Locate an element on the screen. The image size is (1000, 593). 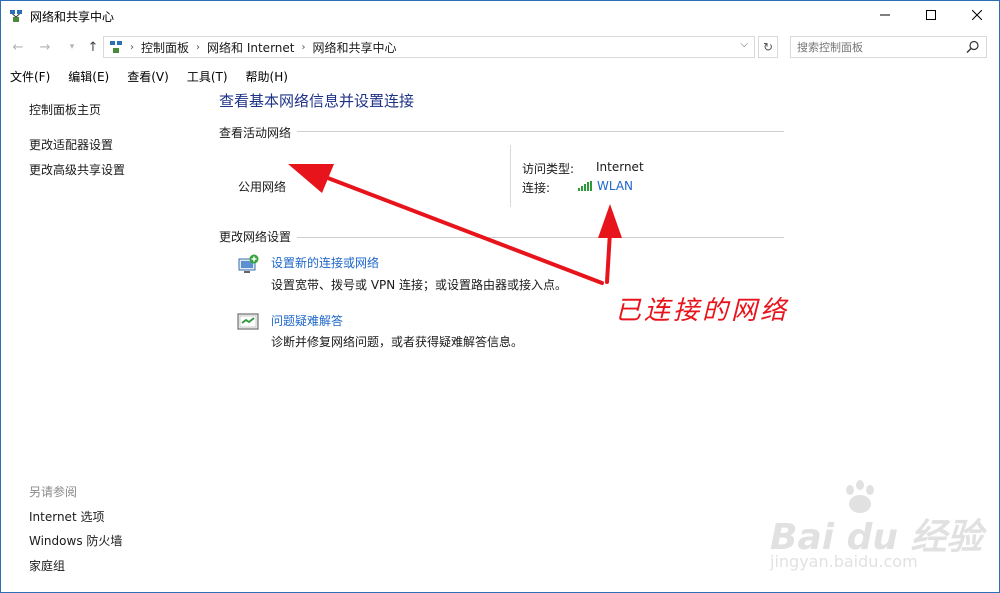
menu-edit: 编辑(E) is located at coordinates (87, 76).